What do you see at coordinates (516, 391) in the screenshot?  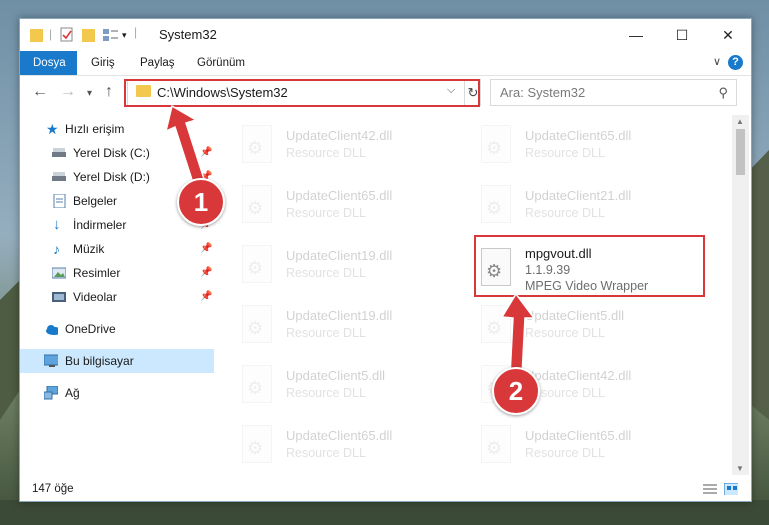 I see `step-2-badge: 2` at bounding box center [516, 391].